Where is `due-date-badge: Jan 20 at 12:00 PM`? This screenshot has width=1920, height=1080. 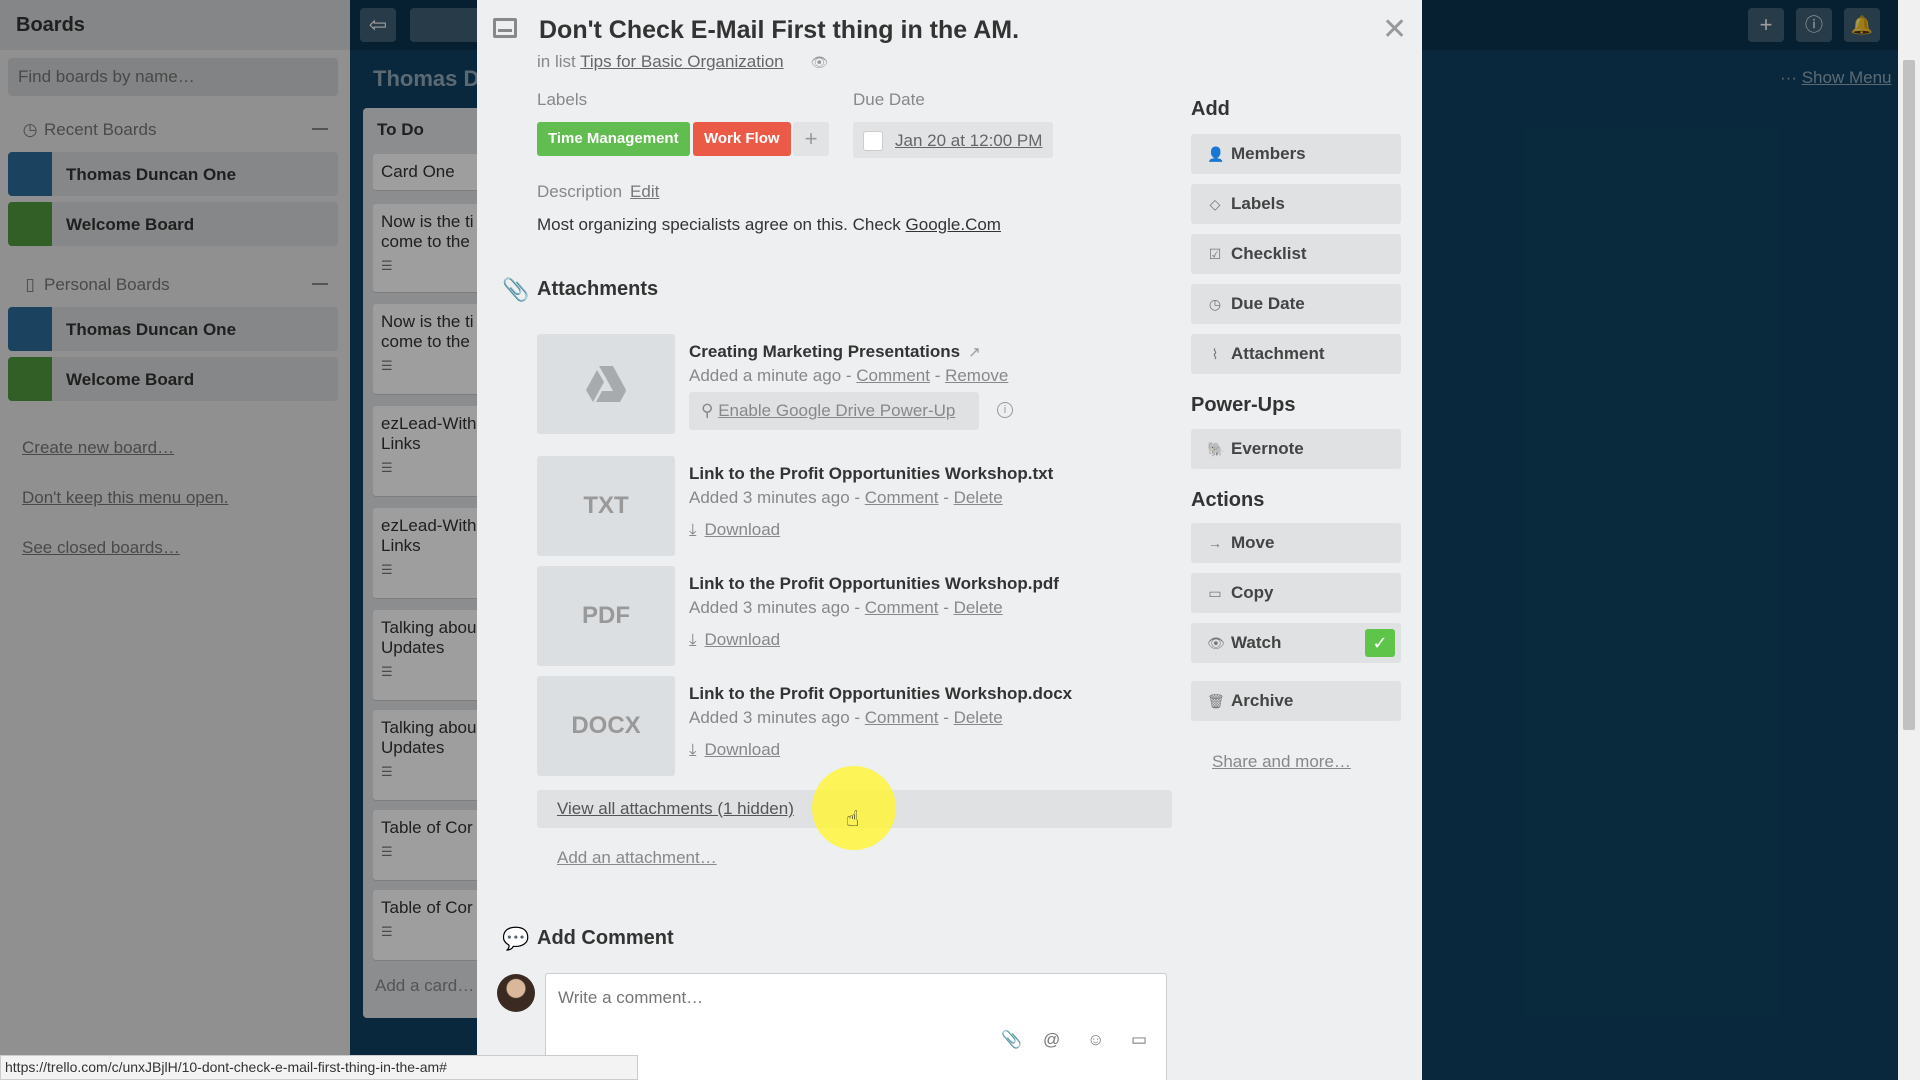 due-date-badge: Jan 20 at 12:00 PM is located at coordinates (953, 140).